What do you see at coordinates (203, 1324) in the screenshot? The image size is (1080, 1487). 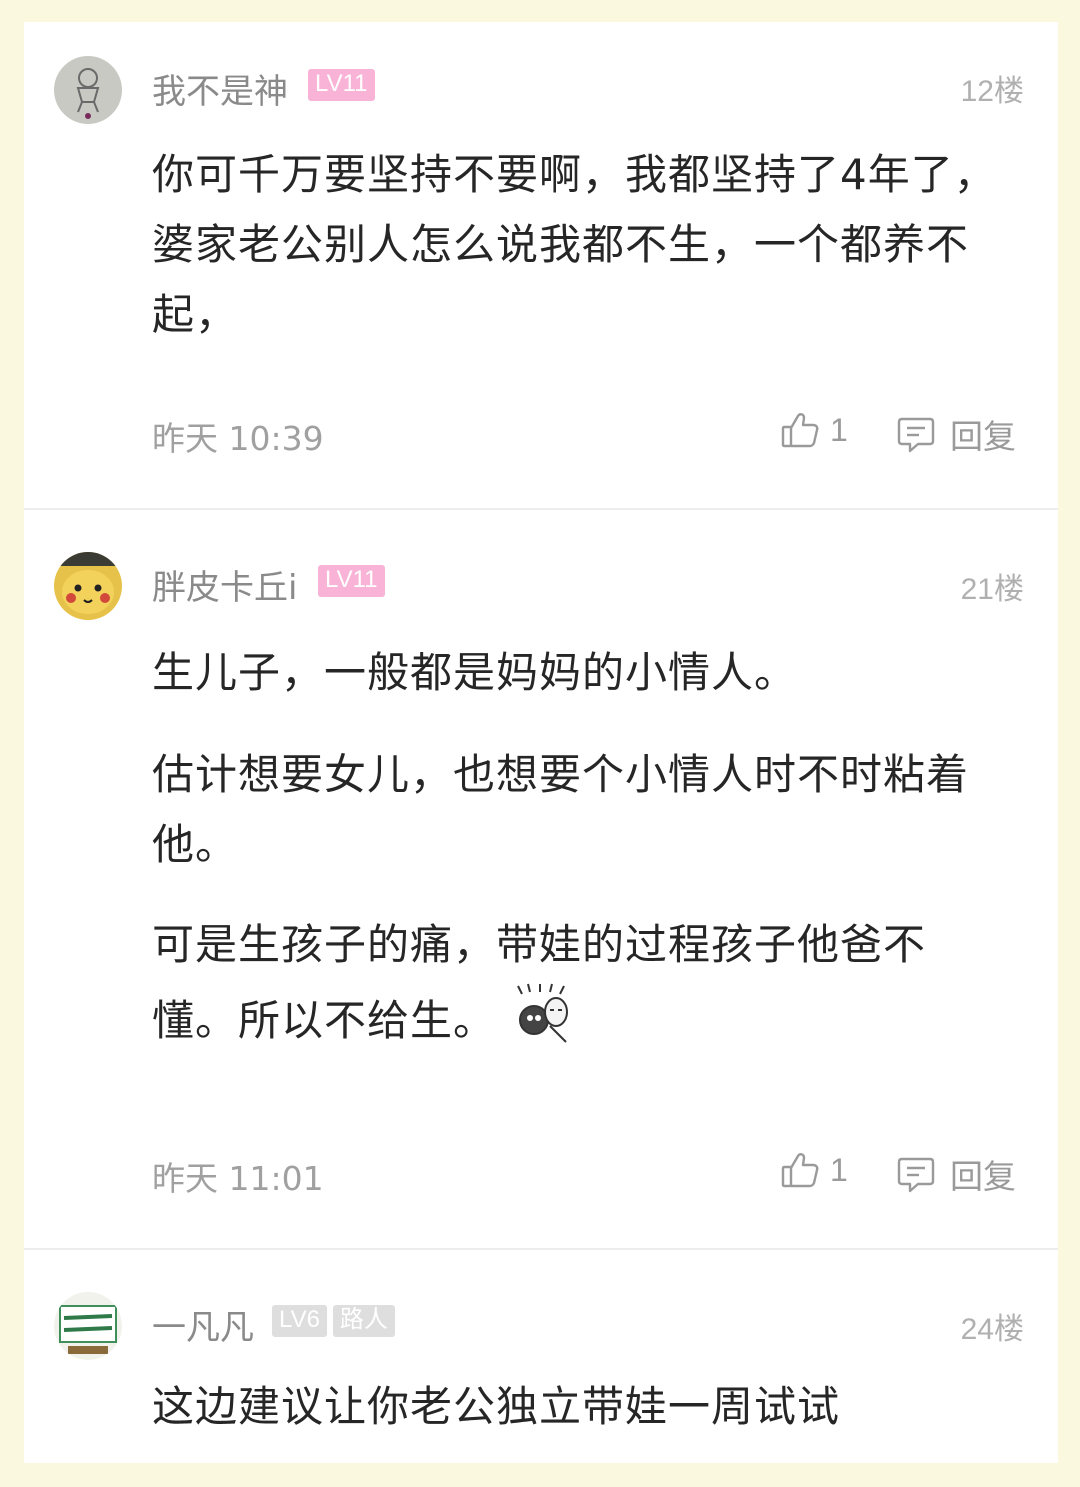 I see `username: 一凡凡` at bounding box center [203, 1324].